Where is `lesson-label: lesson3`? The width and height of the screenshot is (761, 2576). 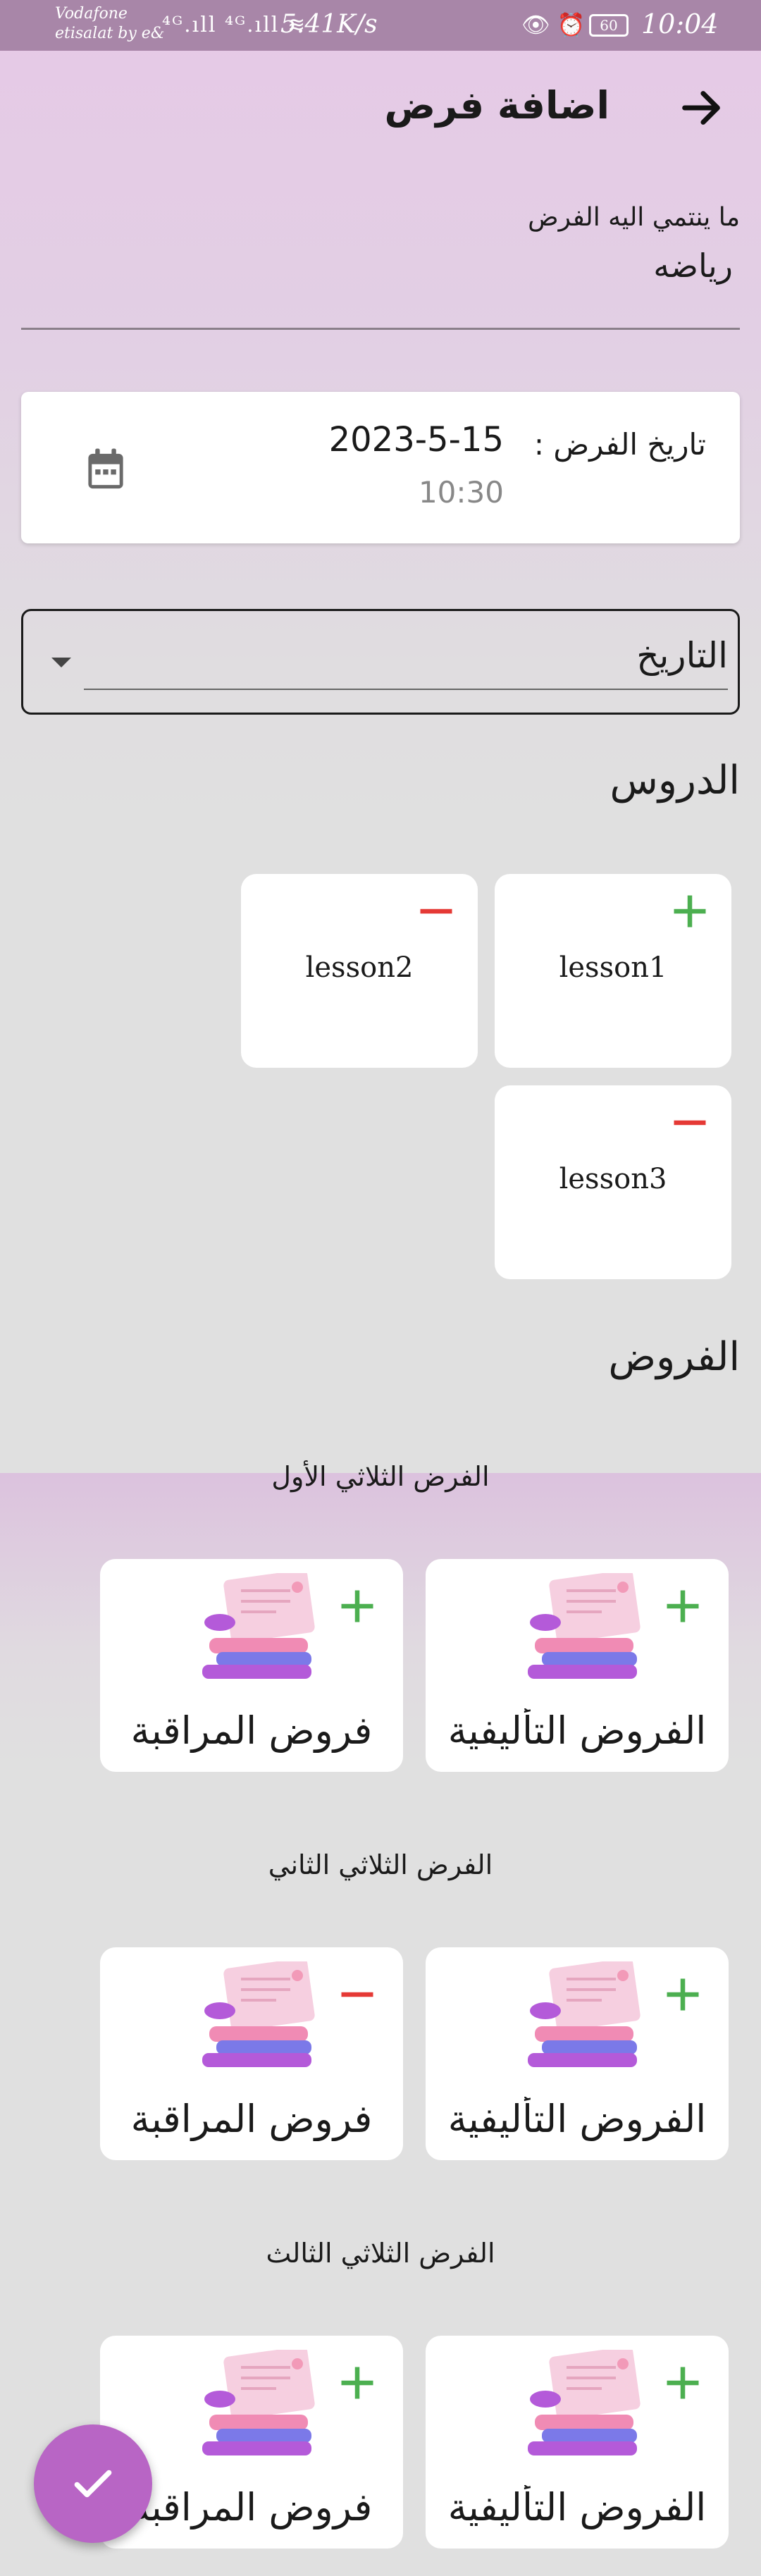 lesson-label: lesson3 is located at coordinates (613, 1179).